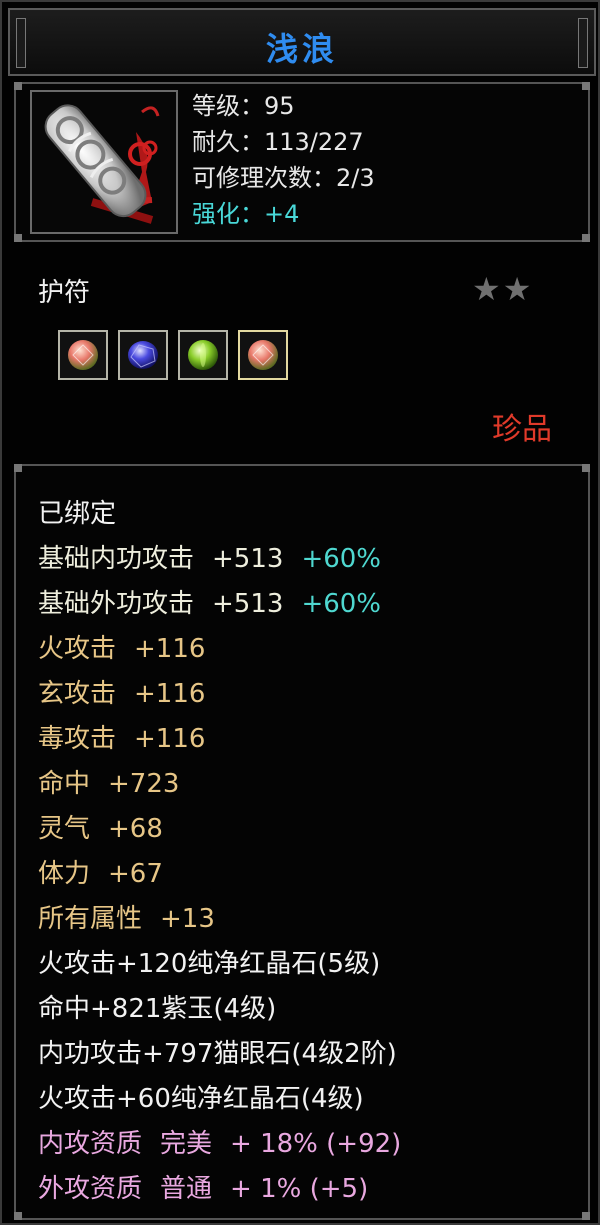 Image resolution: width=600 pixels, height=1225 pixels. I want to click on quality-grade: 完美, so click(186, 1144).